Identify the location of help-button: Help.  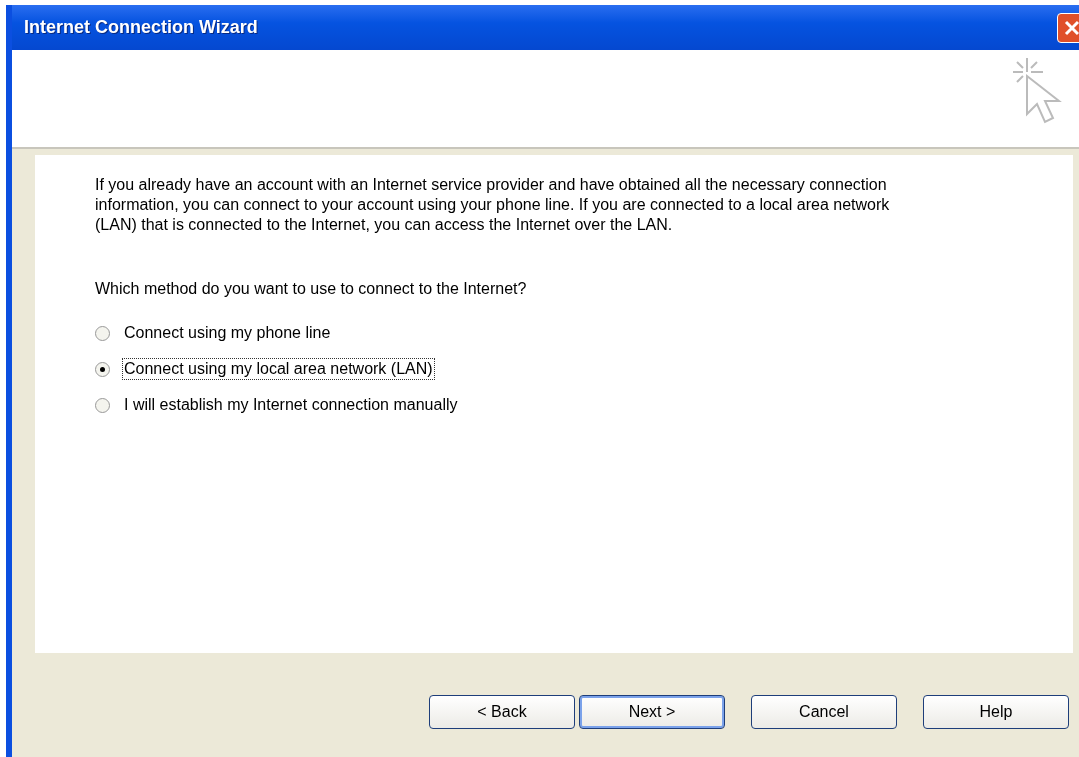
(996, 712).